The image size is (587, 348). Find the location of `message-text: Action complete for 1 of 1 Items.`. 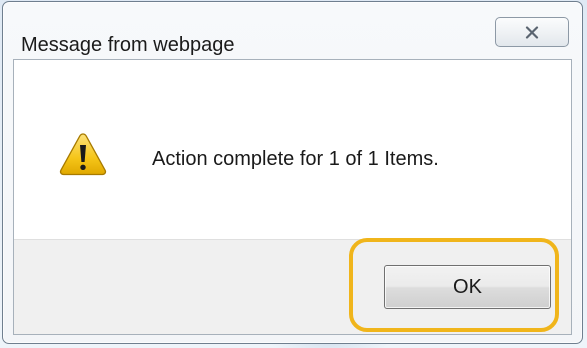

message-text: Action complete for 1 of 1 Items. is located at coordinates (295, 159).